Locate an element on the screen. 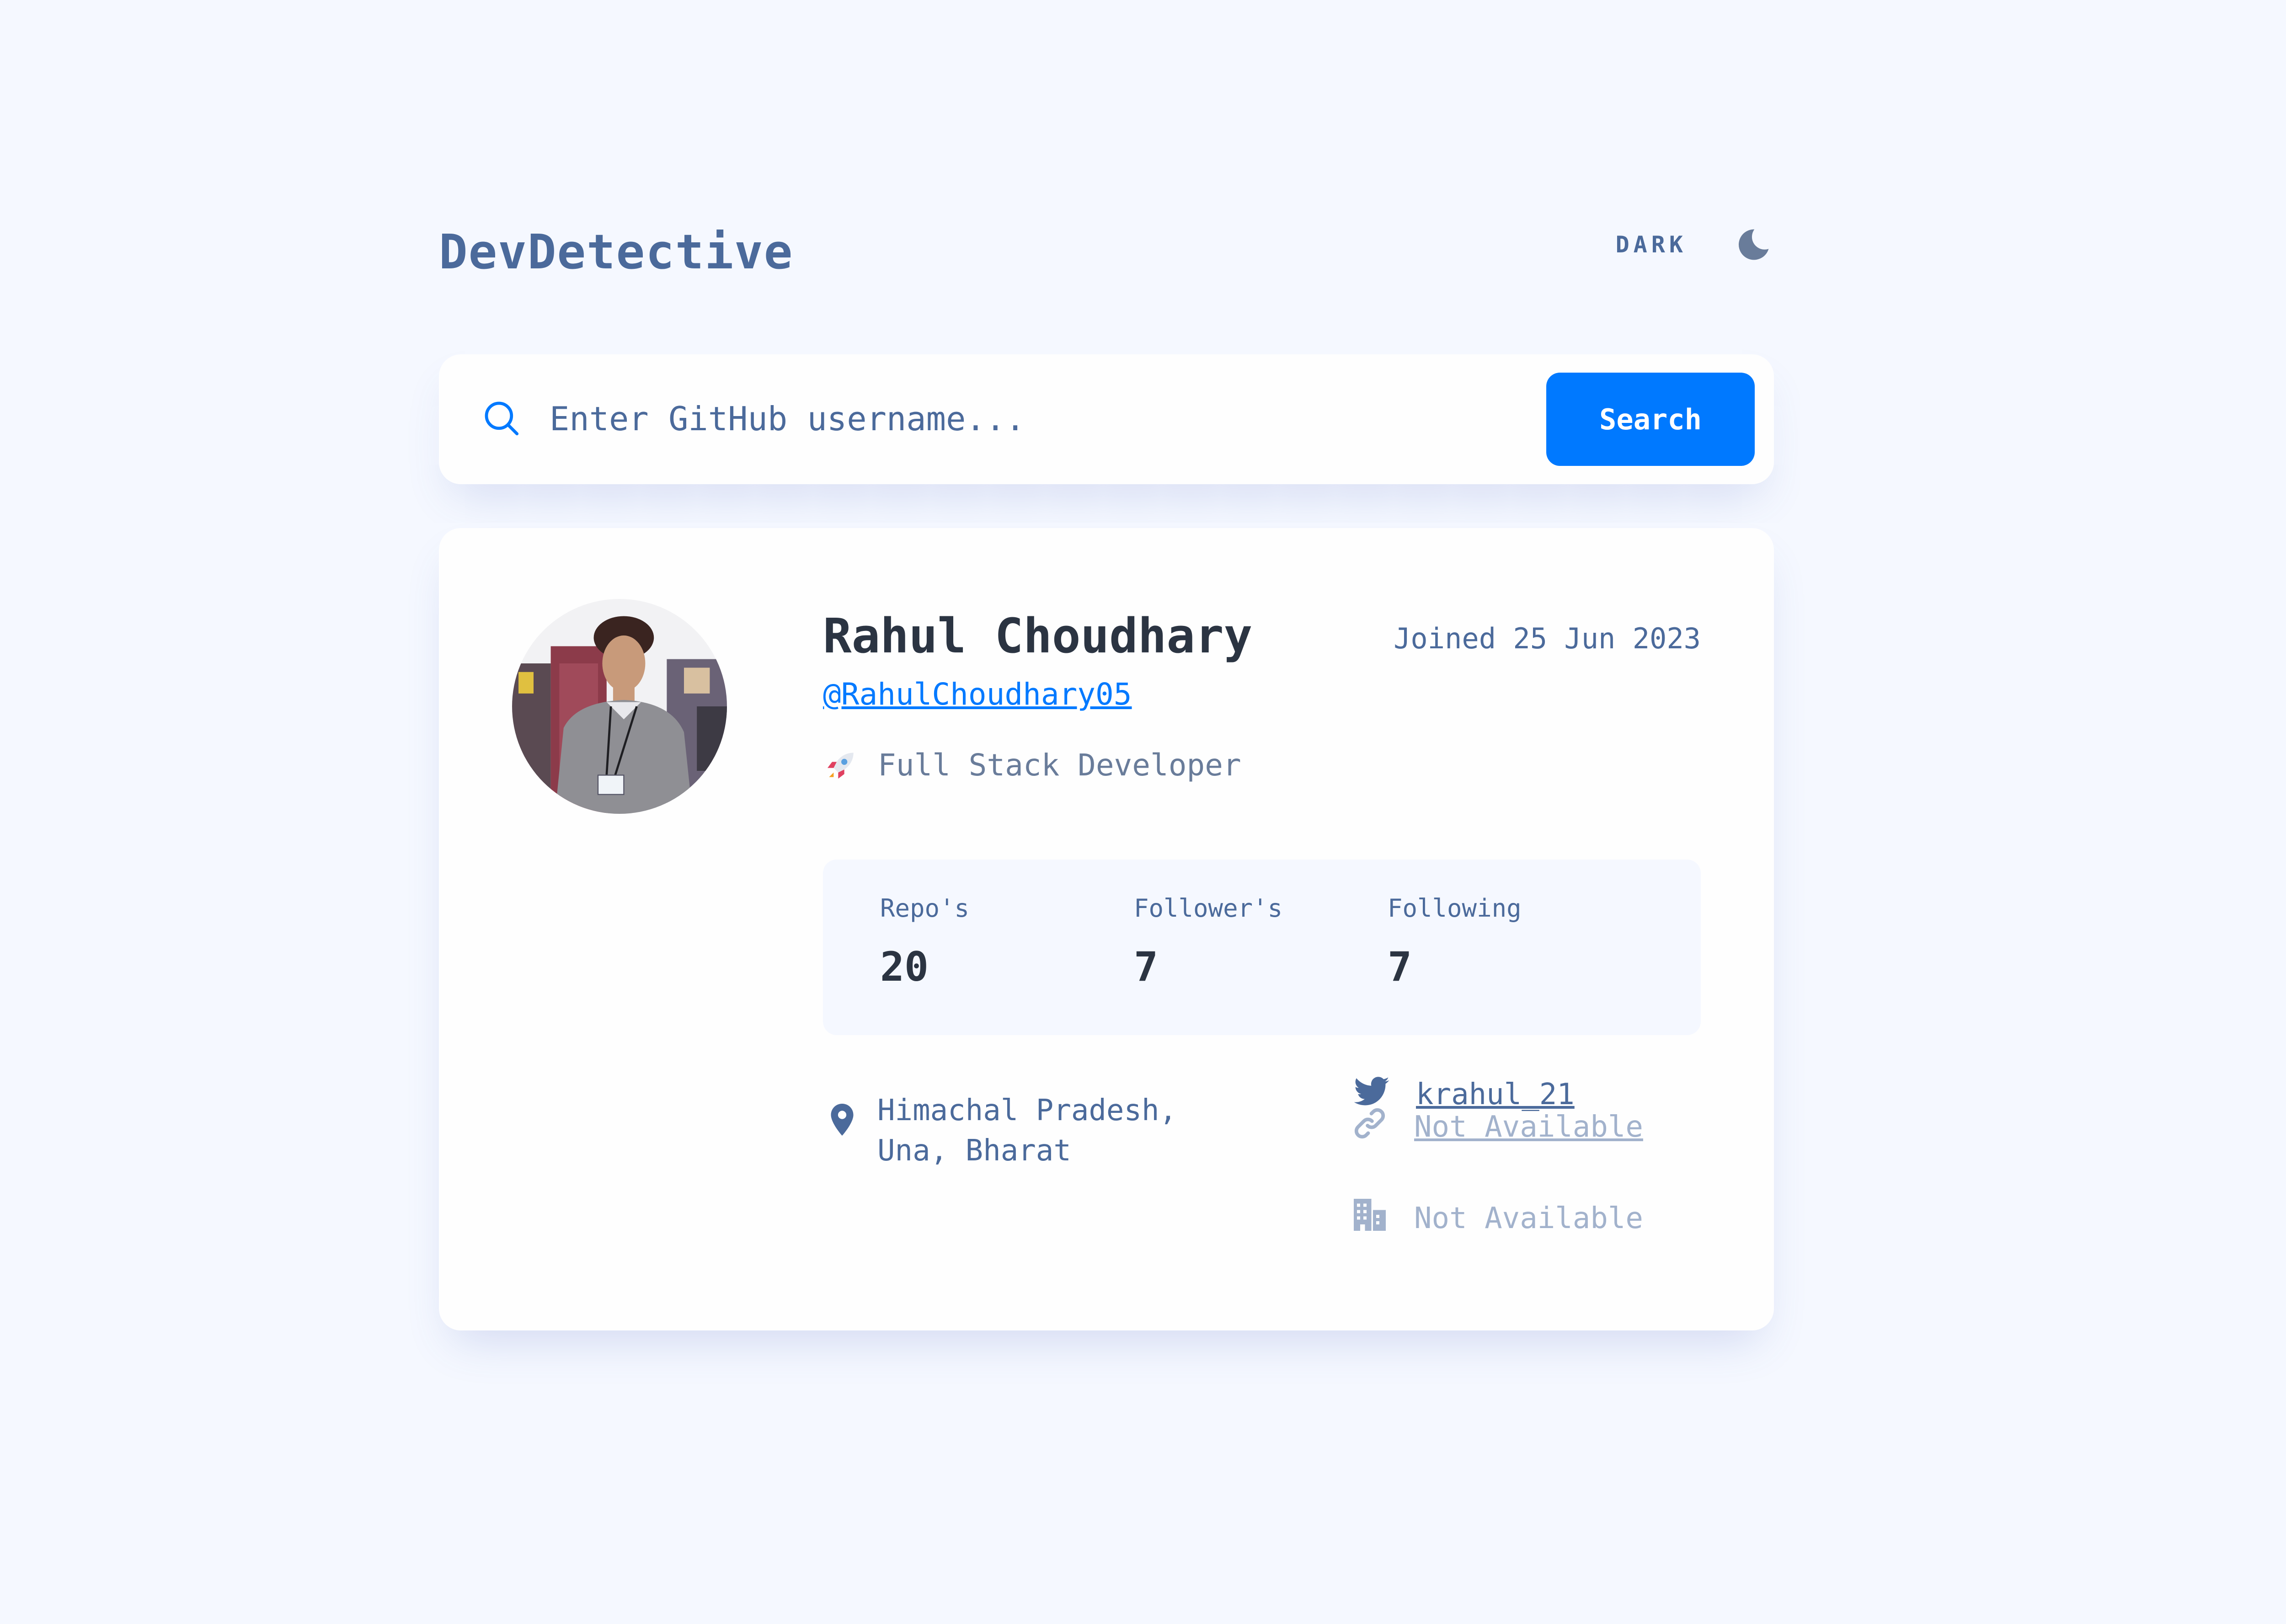 This screenshot has width=2286, height=1624. stats-box: Repo's 20 Follower's 7 Following 7 is located at coordinates (1262, 947).